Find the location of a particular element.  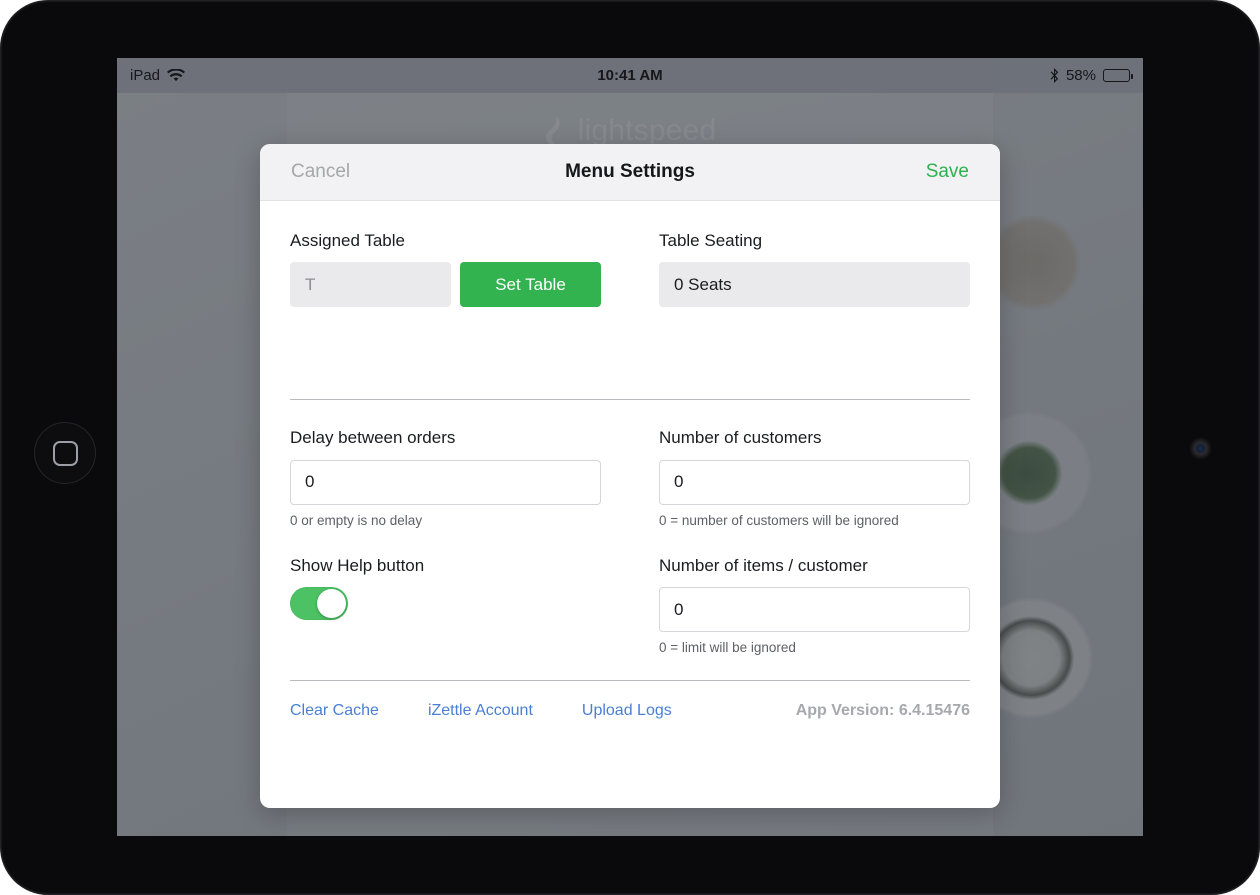

assigned-table-label: Assigned Table is located at coordinates (347, 240).